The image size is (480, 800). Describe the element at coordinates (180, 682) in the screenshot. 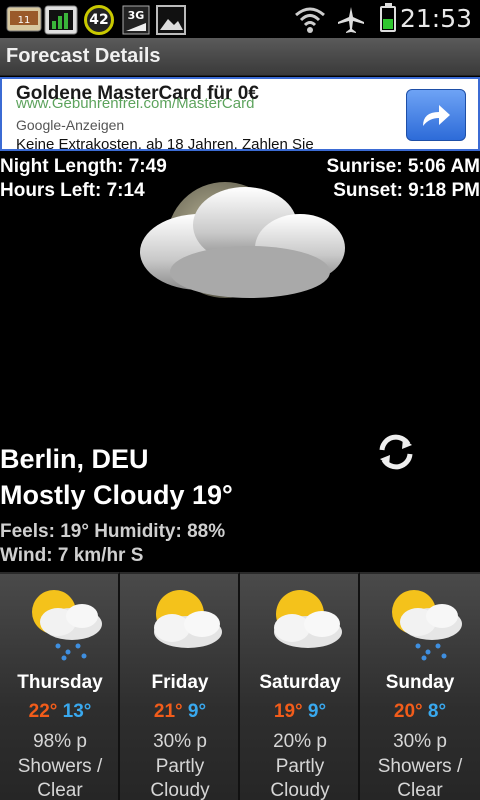

I see `forecast-day-name: Friday` at that location.